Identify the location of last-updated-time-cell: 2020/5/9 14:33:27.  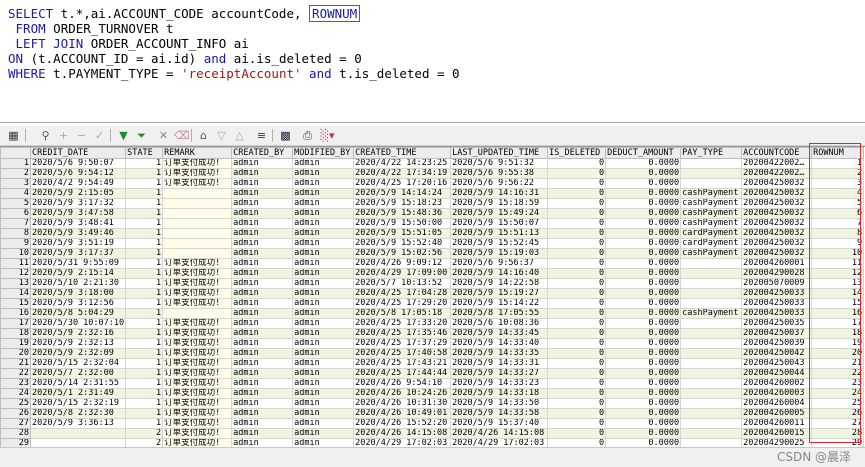
(499, 373).